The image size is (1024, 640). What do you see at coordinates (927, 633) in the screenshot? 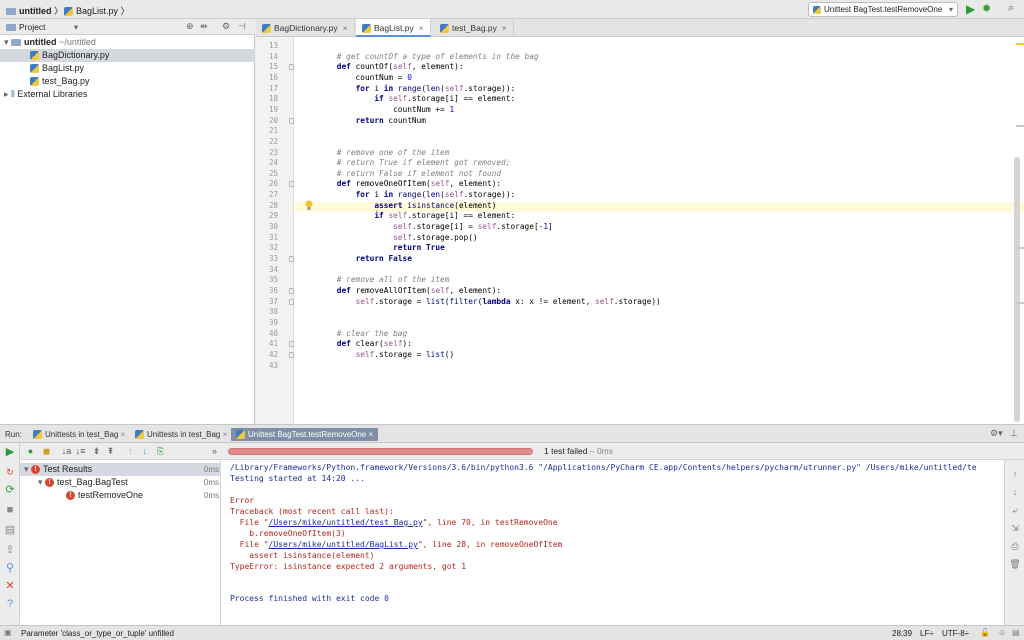
I see `line-separator: LF÷` at bounding box center [927, 633].